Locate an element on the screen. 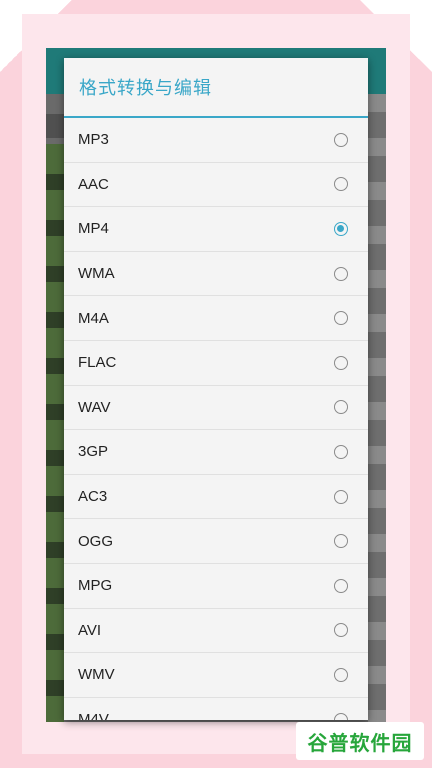  format-option-aac: AAC is located at coordinates (216, 185).